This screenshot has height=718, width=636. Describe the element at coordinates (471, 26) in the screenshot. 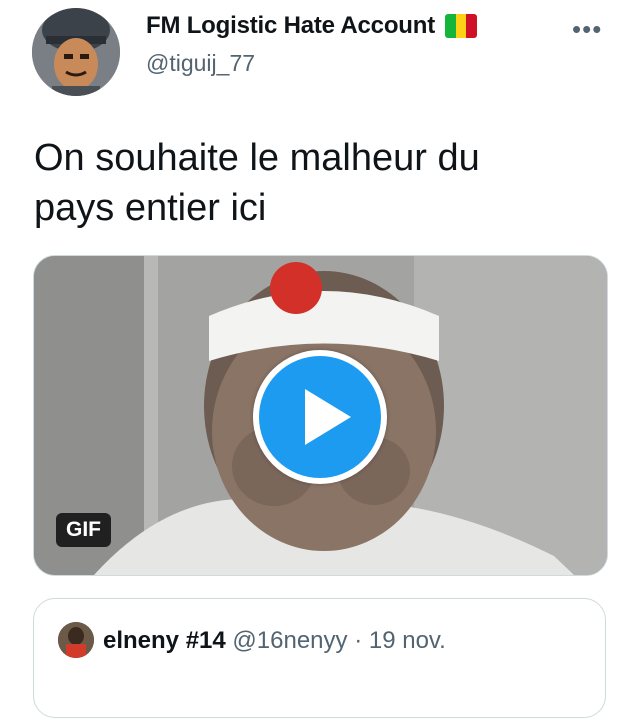

I see `flag-stripe-red` at that location.